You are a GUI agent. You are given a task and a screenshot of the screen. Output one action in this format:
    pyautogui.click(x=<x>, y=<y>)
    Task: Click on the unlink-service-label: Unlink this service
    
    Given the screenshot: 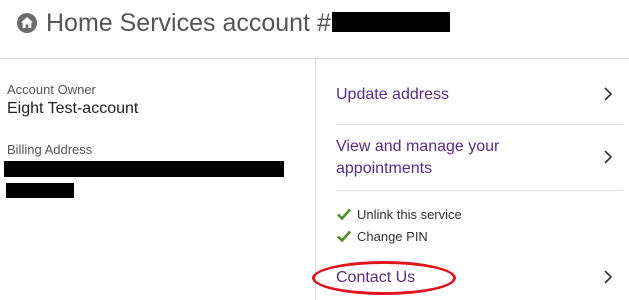 What is the action you would take?
    pyautogui.click(x=409, y=214)
    